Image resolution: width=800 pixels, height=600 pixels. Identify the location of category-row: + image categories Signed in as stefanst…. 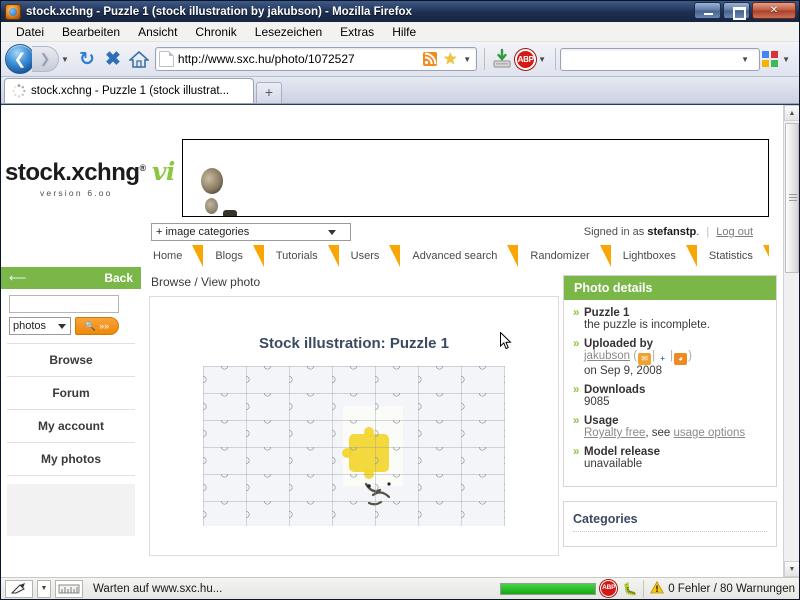
(385, 231).